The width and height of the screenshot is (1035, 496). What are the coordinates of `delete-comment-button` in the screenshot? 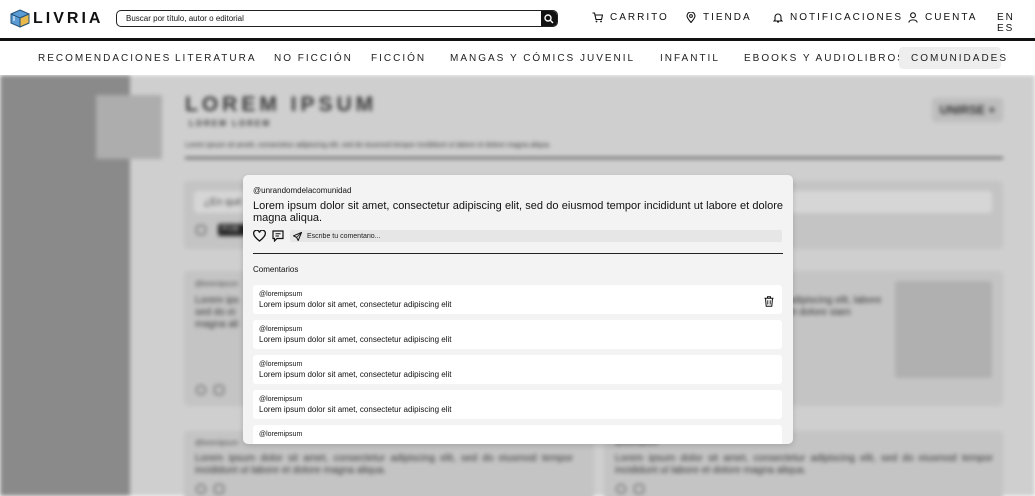 It's located at (769, 303).